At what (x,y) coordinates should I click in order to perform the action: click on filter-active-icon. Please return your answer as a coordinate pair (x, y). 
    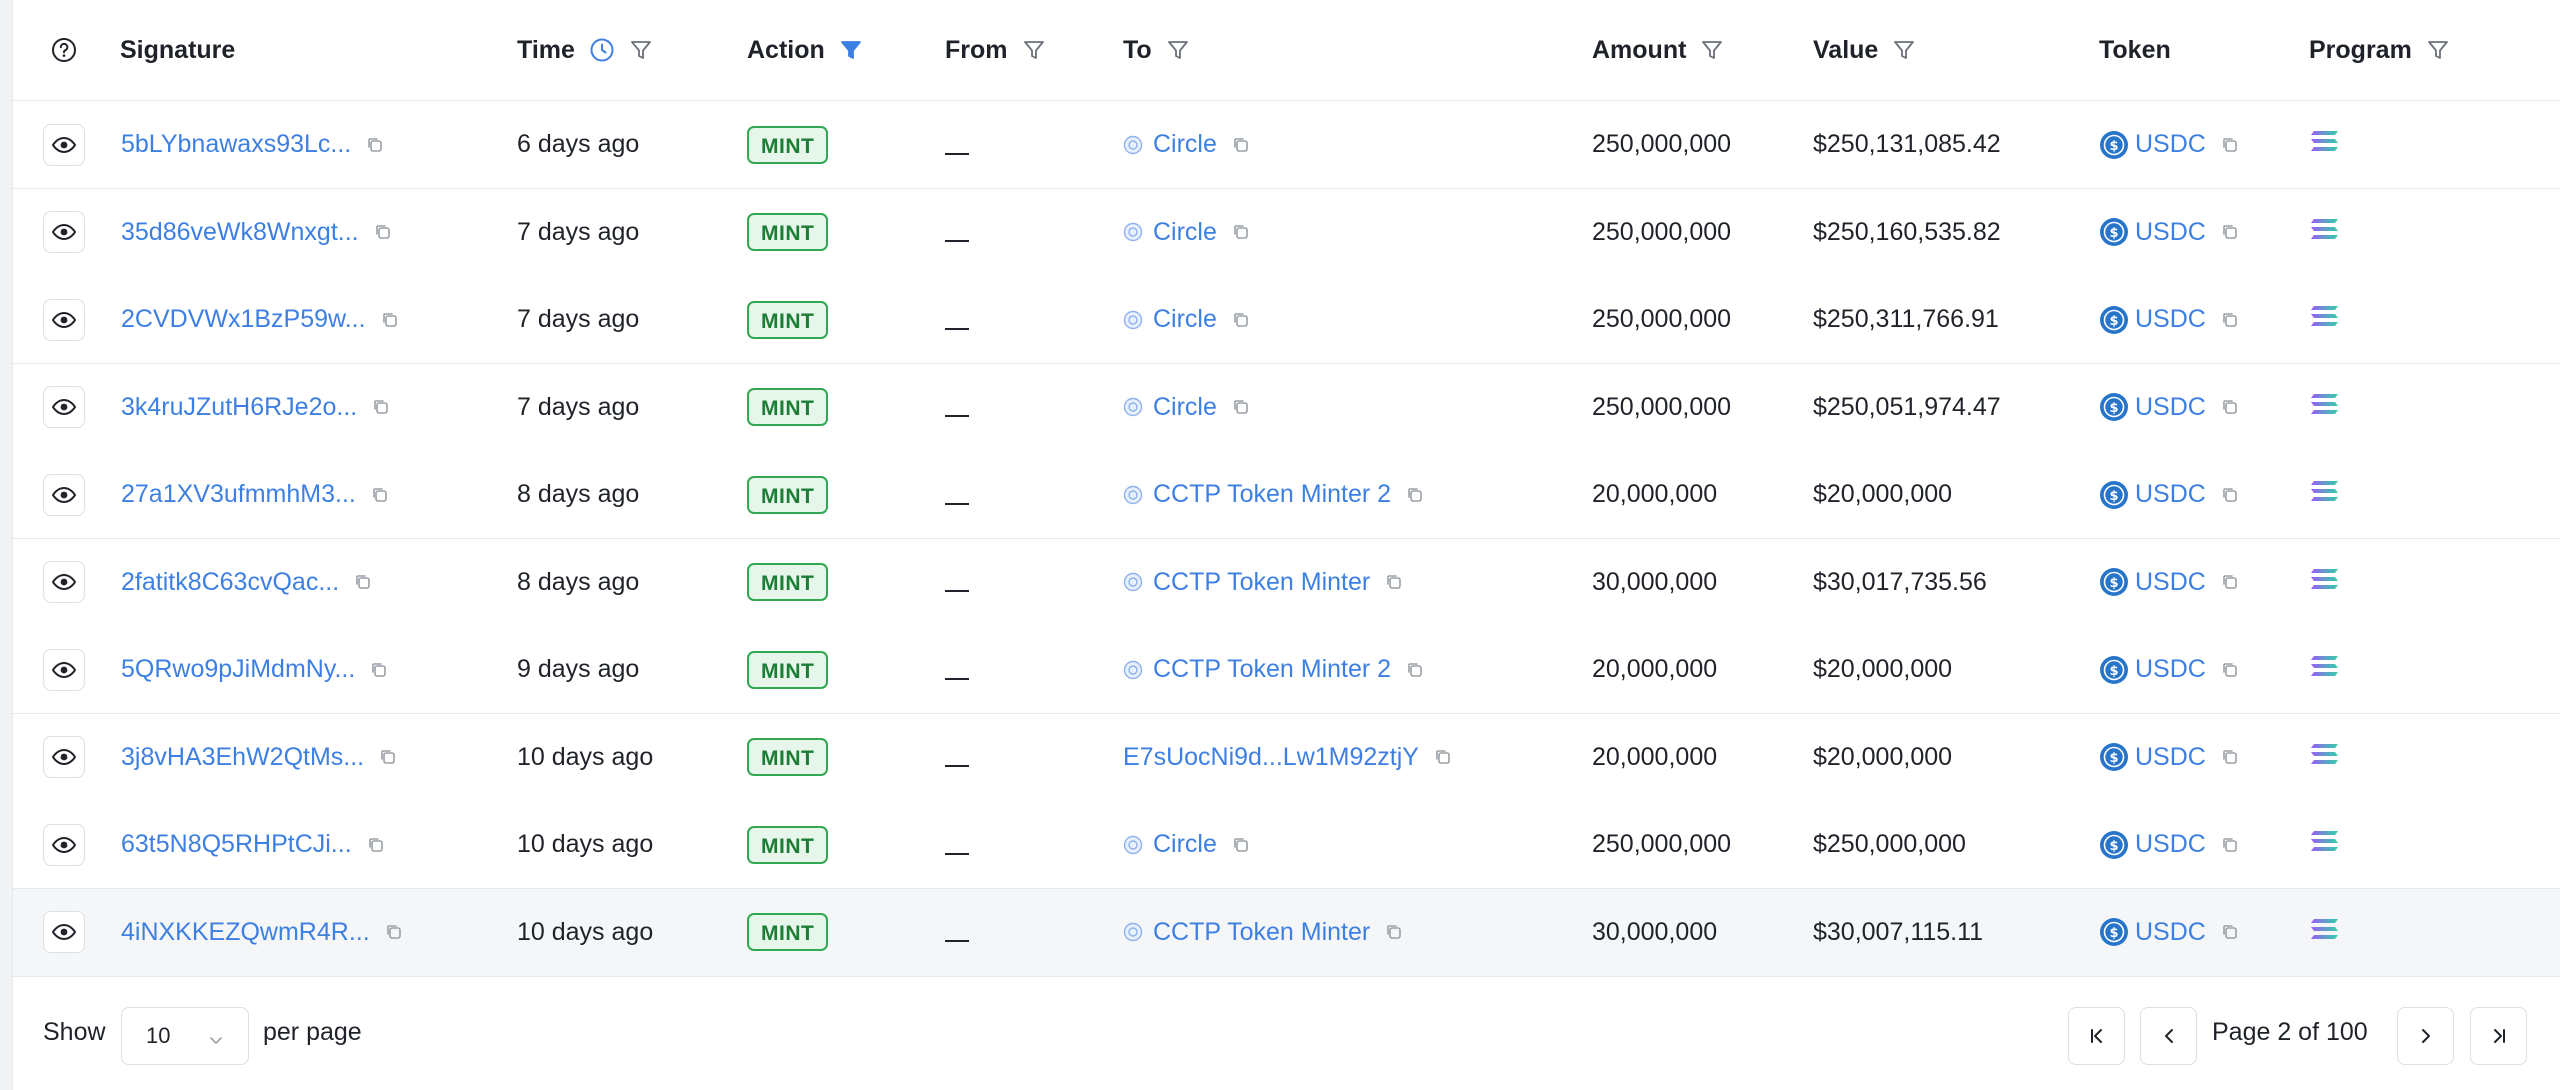
    Looking at the image, I should click on (851, 50).